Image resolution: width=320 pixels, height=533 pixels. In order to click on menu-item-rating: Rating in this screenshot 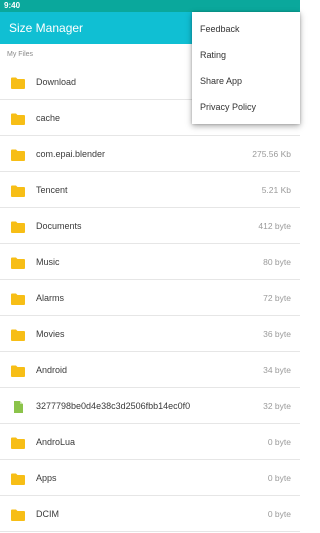, I will do `click(246, 55)`.